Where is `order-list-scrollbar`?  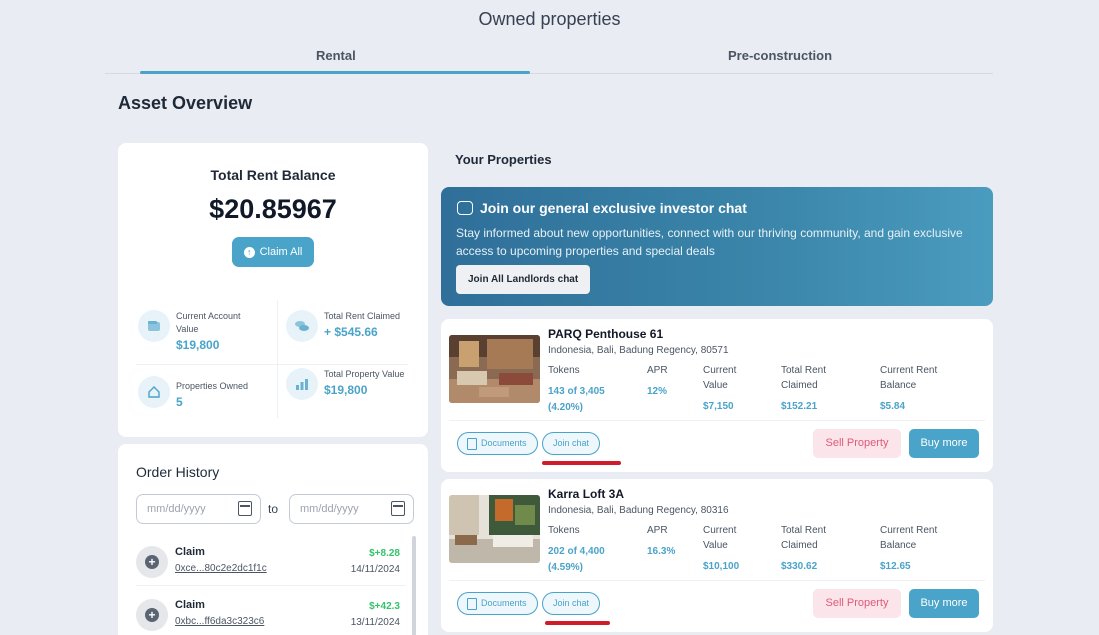 order-list-scrollbar is located at coordinates (414, 585).